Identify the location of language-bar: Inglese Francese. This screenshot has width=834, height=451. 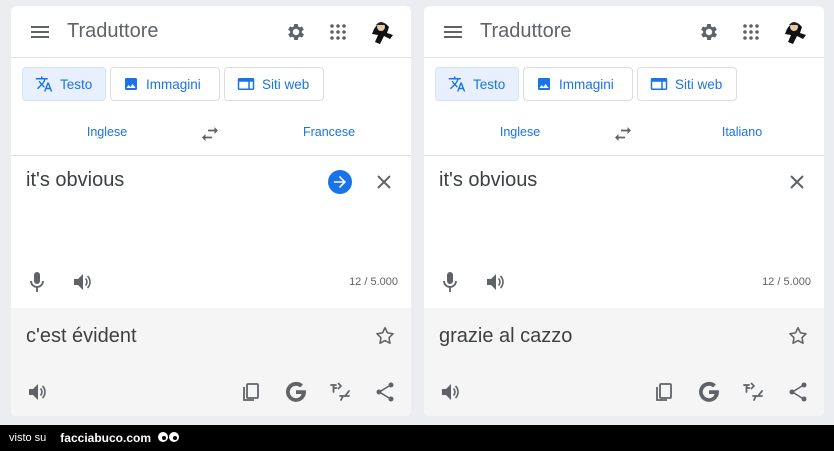
(211, 133).